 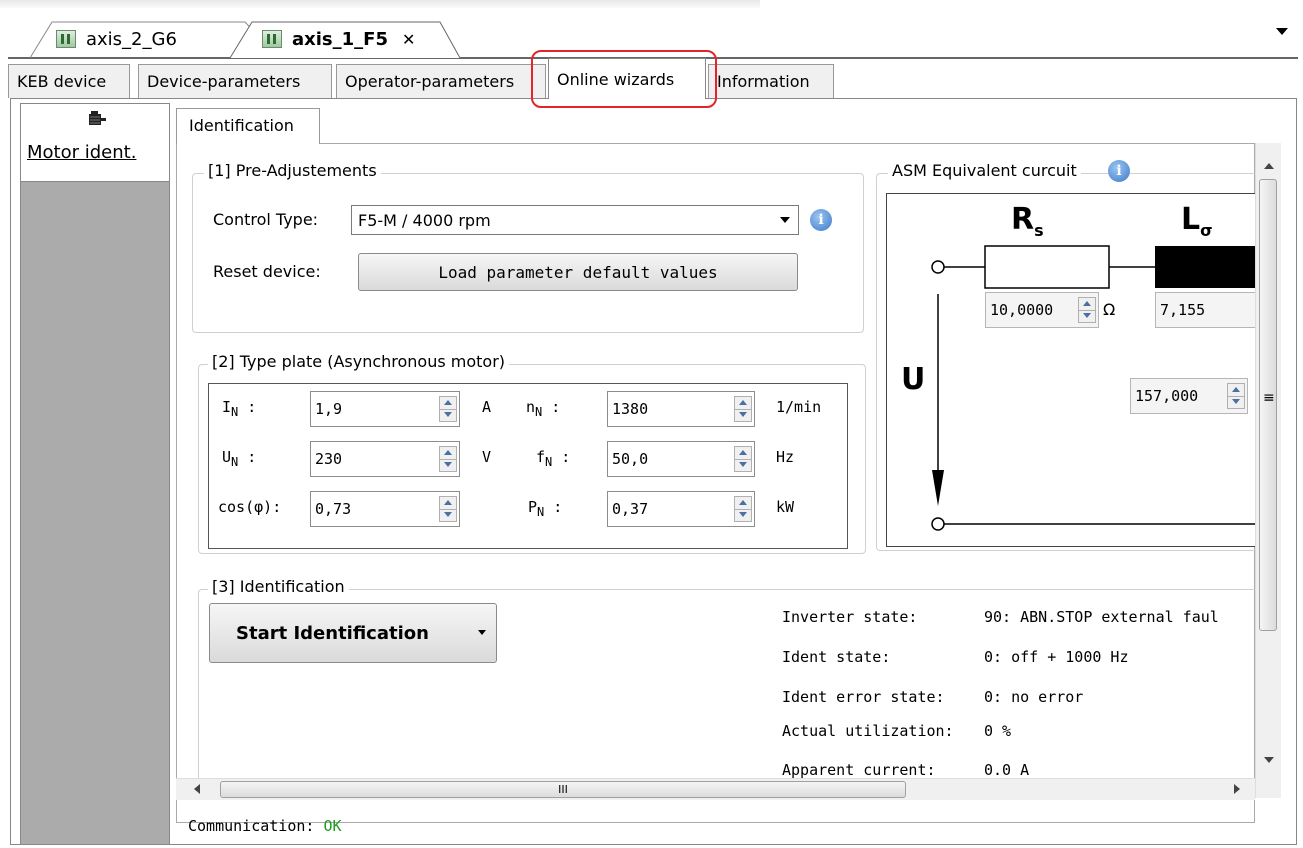 I want to click on horizontal-scrollbar: III, so click(x=715, y=789).